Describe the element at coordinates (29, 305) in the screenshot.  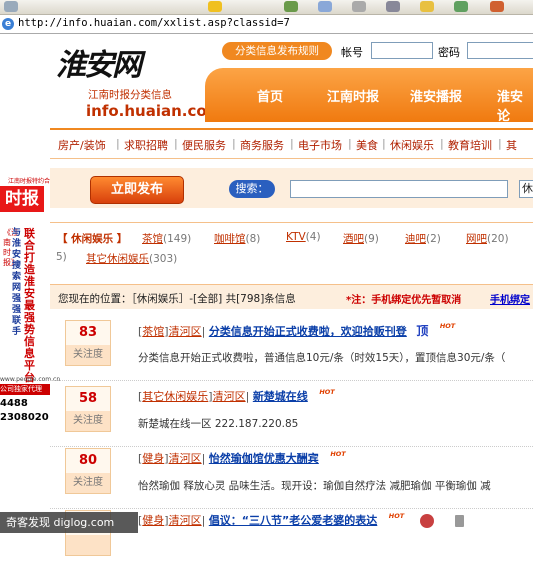
I see `ad-vertical-text-3: 联合打造淮安最强势信息平台` at that location.